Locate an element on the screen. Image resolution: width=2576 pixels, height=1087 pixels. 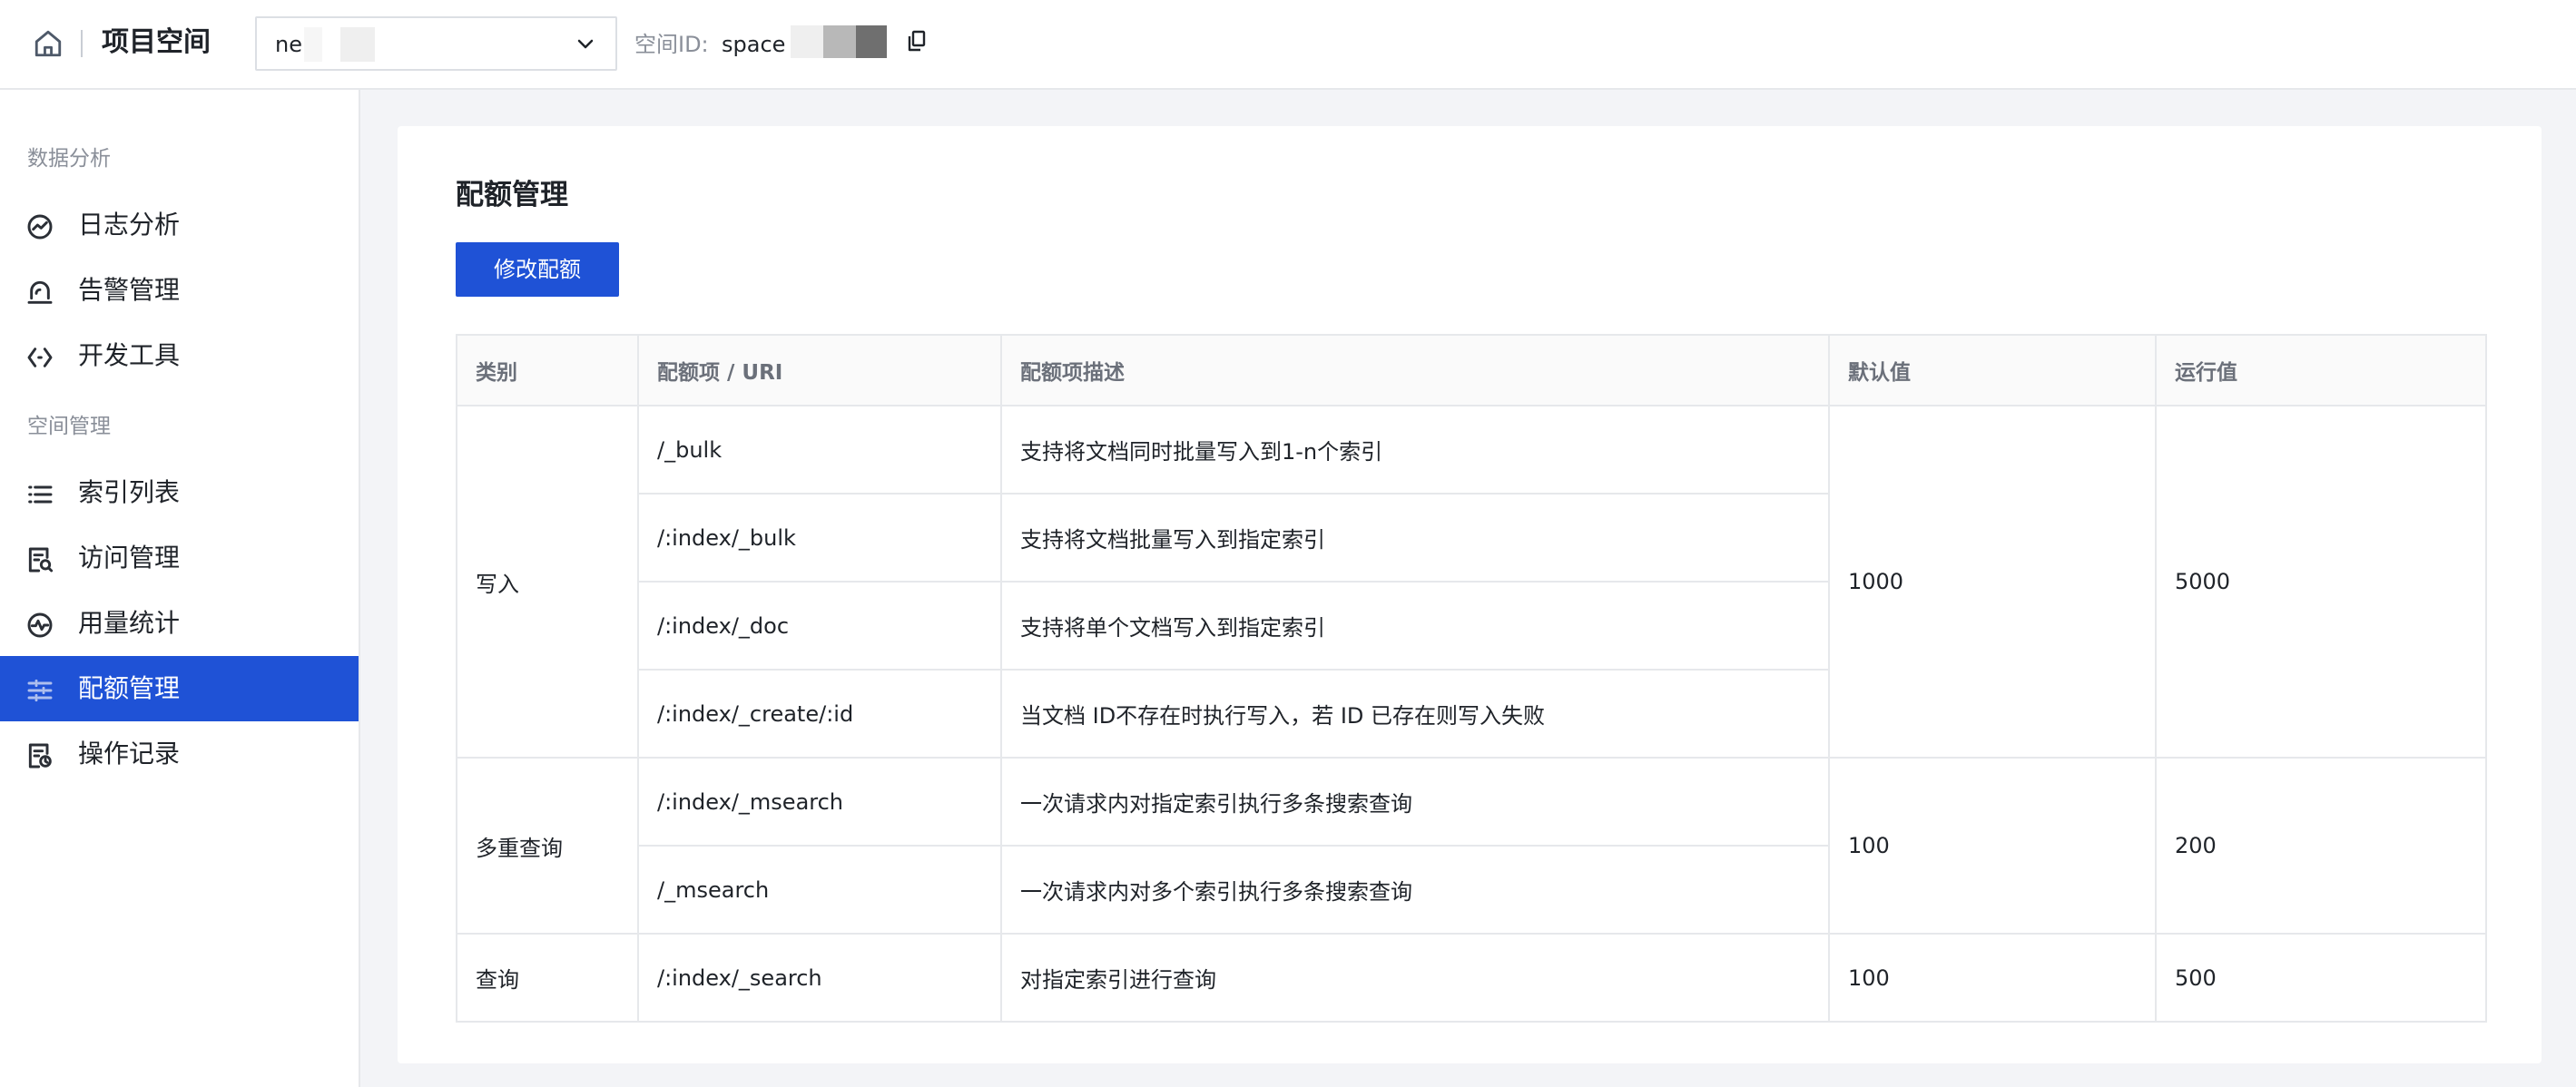
chevron-down-icon is located at coordinates (585, 44).